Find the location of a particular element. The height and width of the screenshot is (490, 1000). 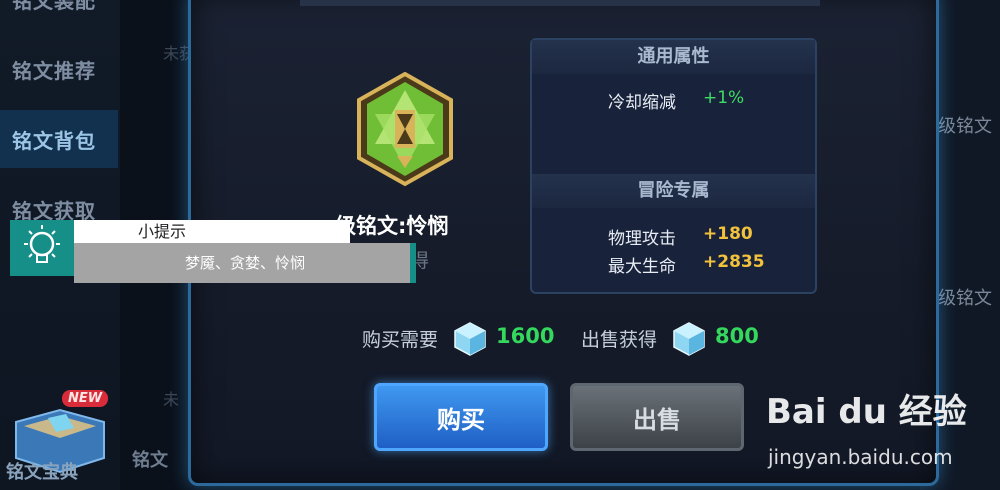

tip-title: 小提示 is located at coordinates (212, 231).